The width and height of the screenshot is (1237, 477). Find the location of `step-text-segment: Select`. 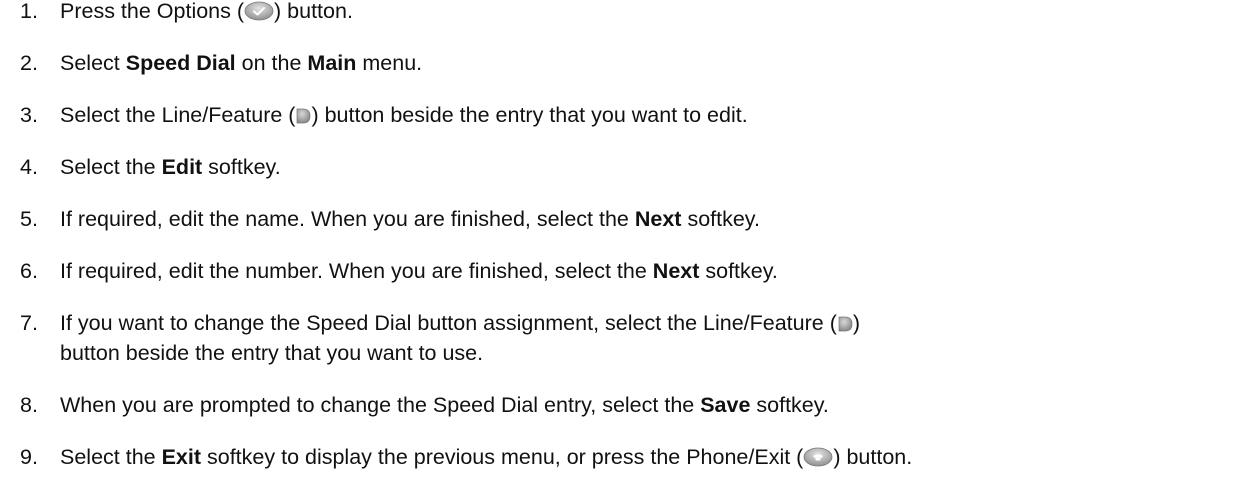

step-text-segment: Select is located at coordinates (93, 63).